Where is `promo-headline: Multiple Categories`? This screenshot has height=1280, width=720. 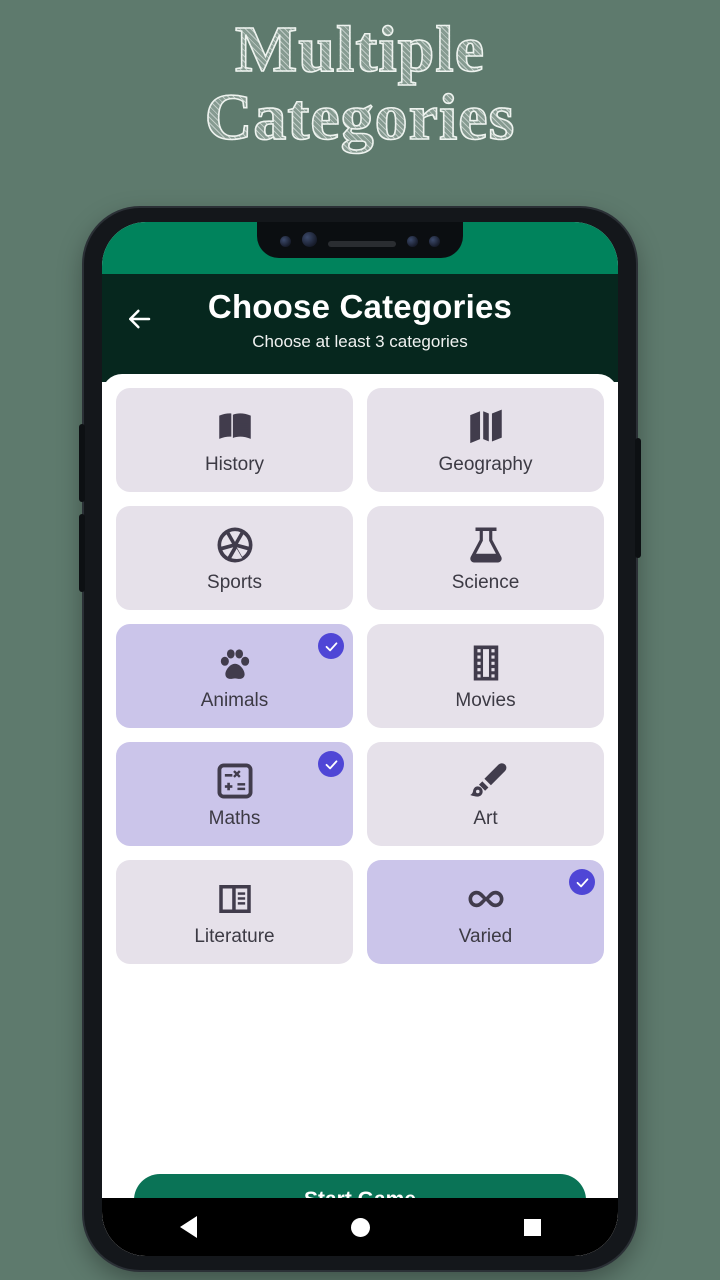 promo-headline: Multiple Categories is located at coordinates (360, 83).